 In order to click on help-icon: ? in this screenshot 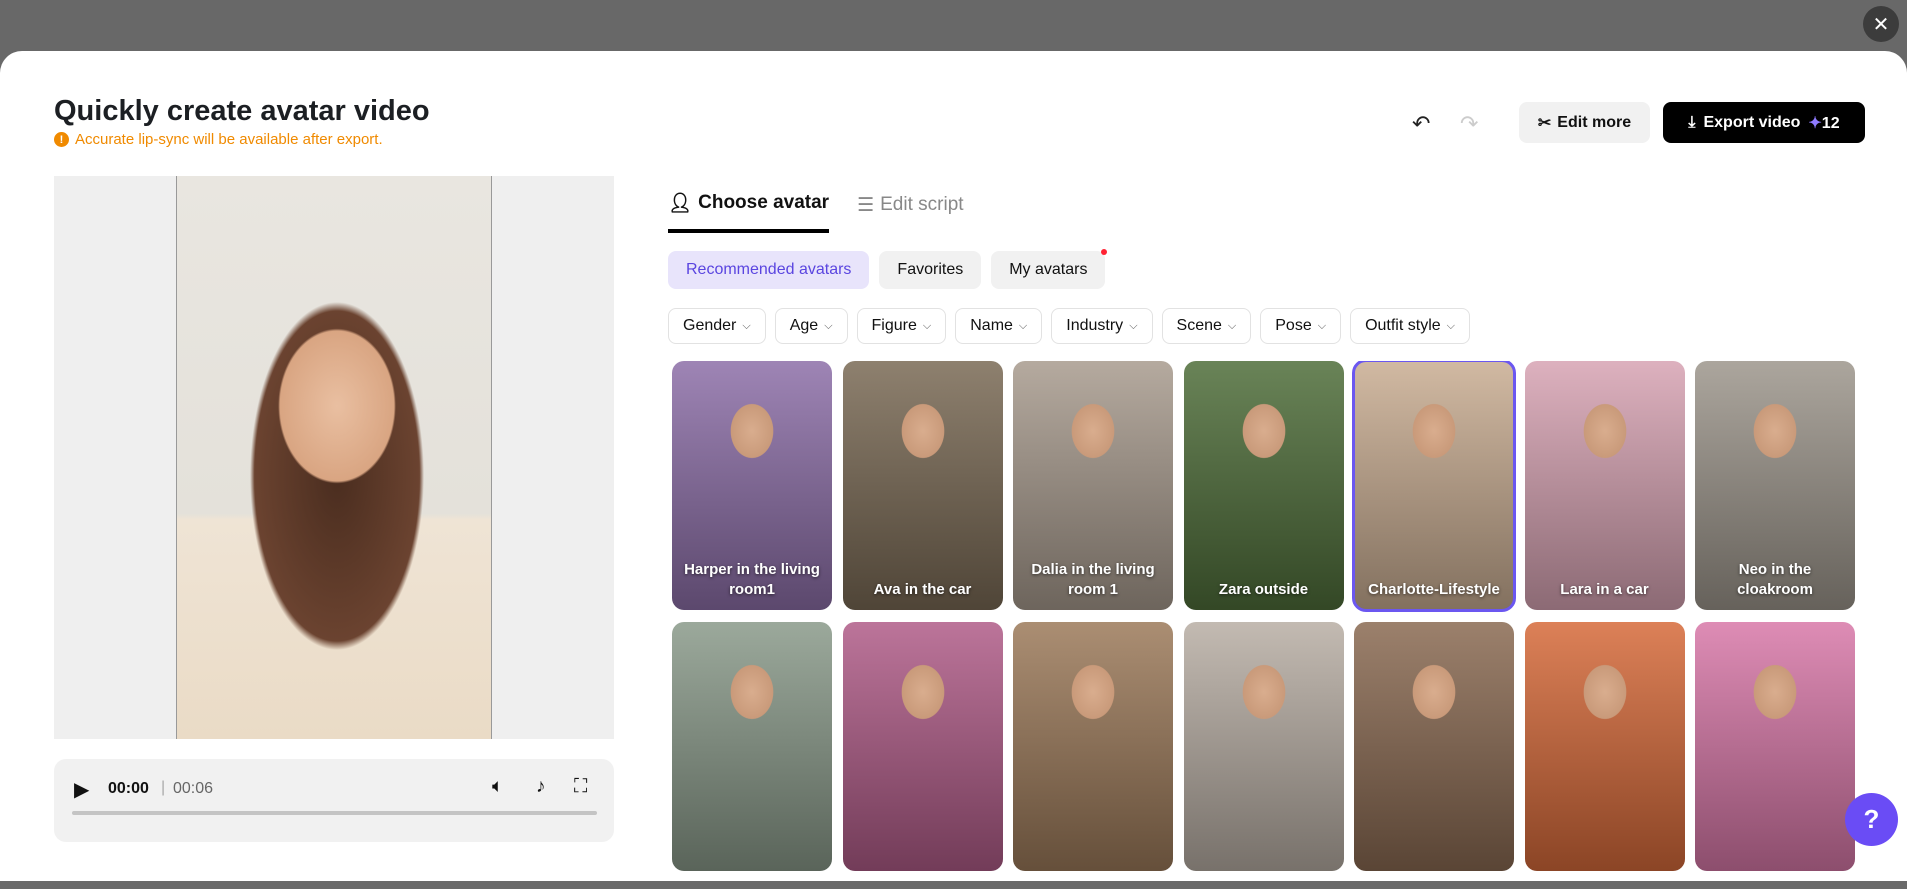, I will do `click(1871, 819)`.